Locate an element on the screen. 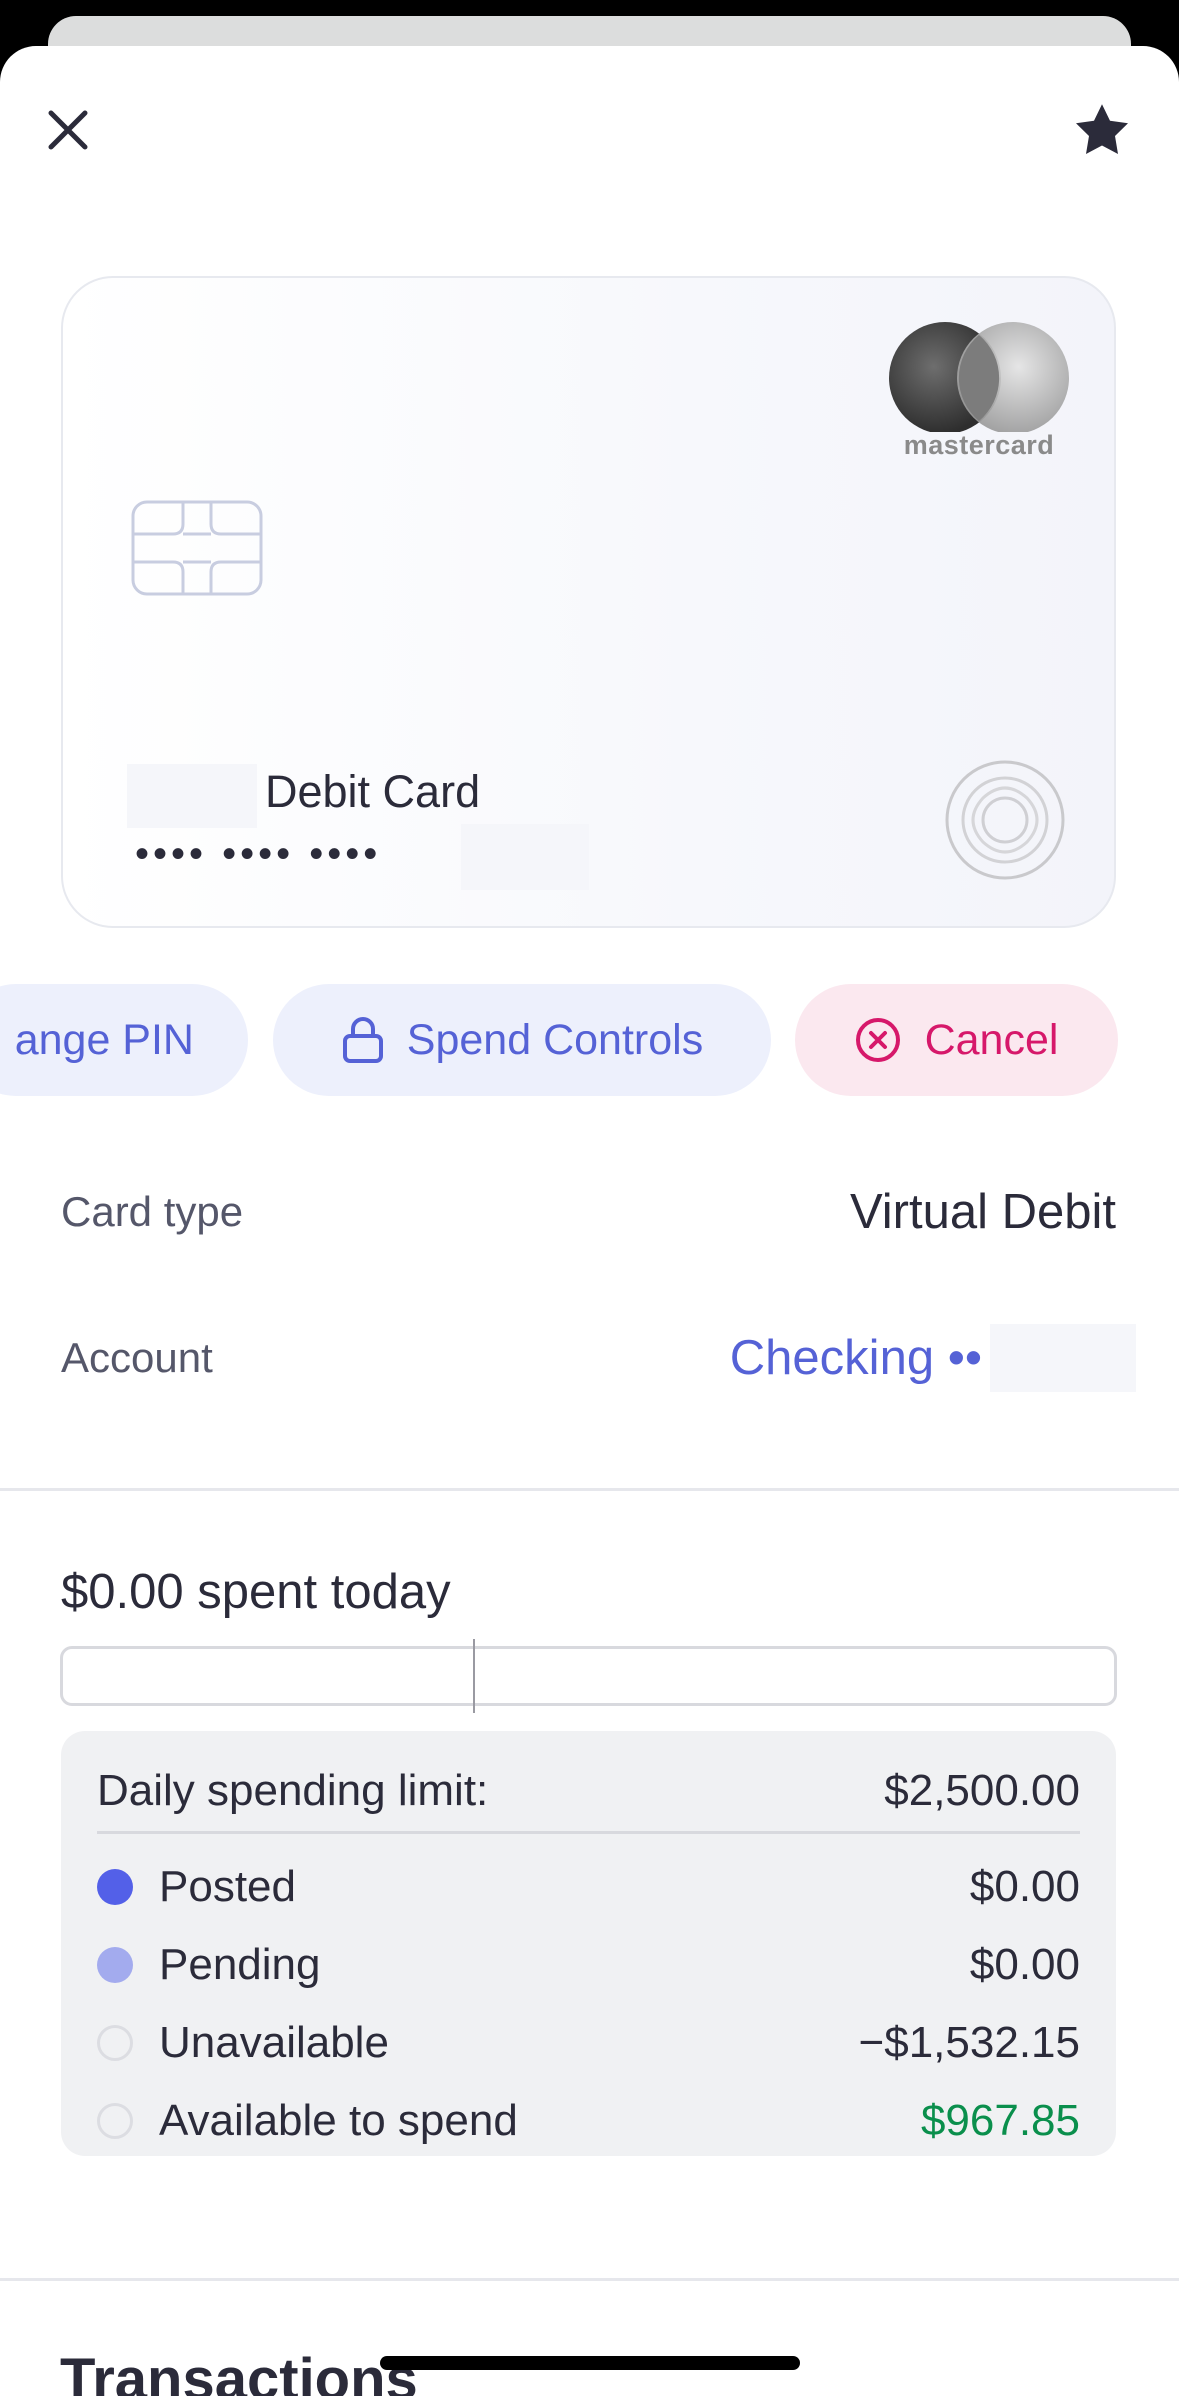  pending-value: $0.00 is located at coordinates (1024, 1964).